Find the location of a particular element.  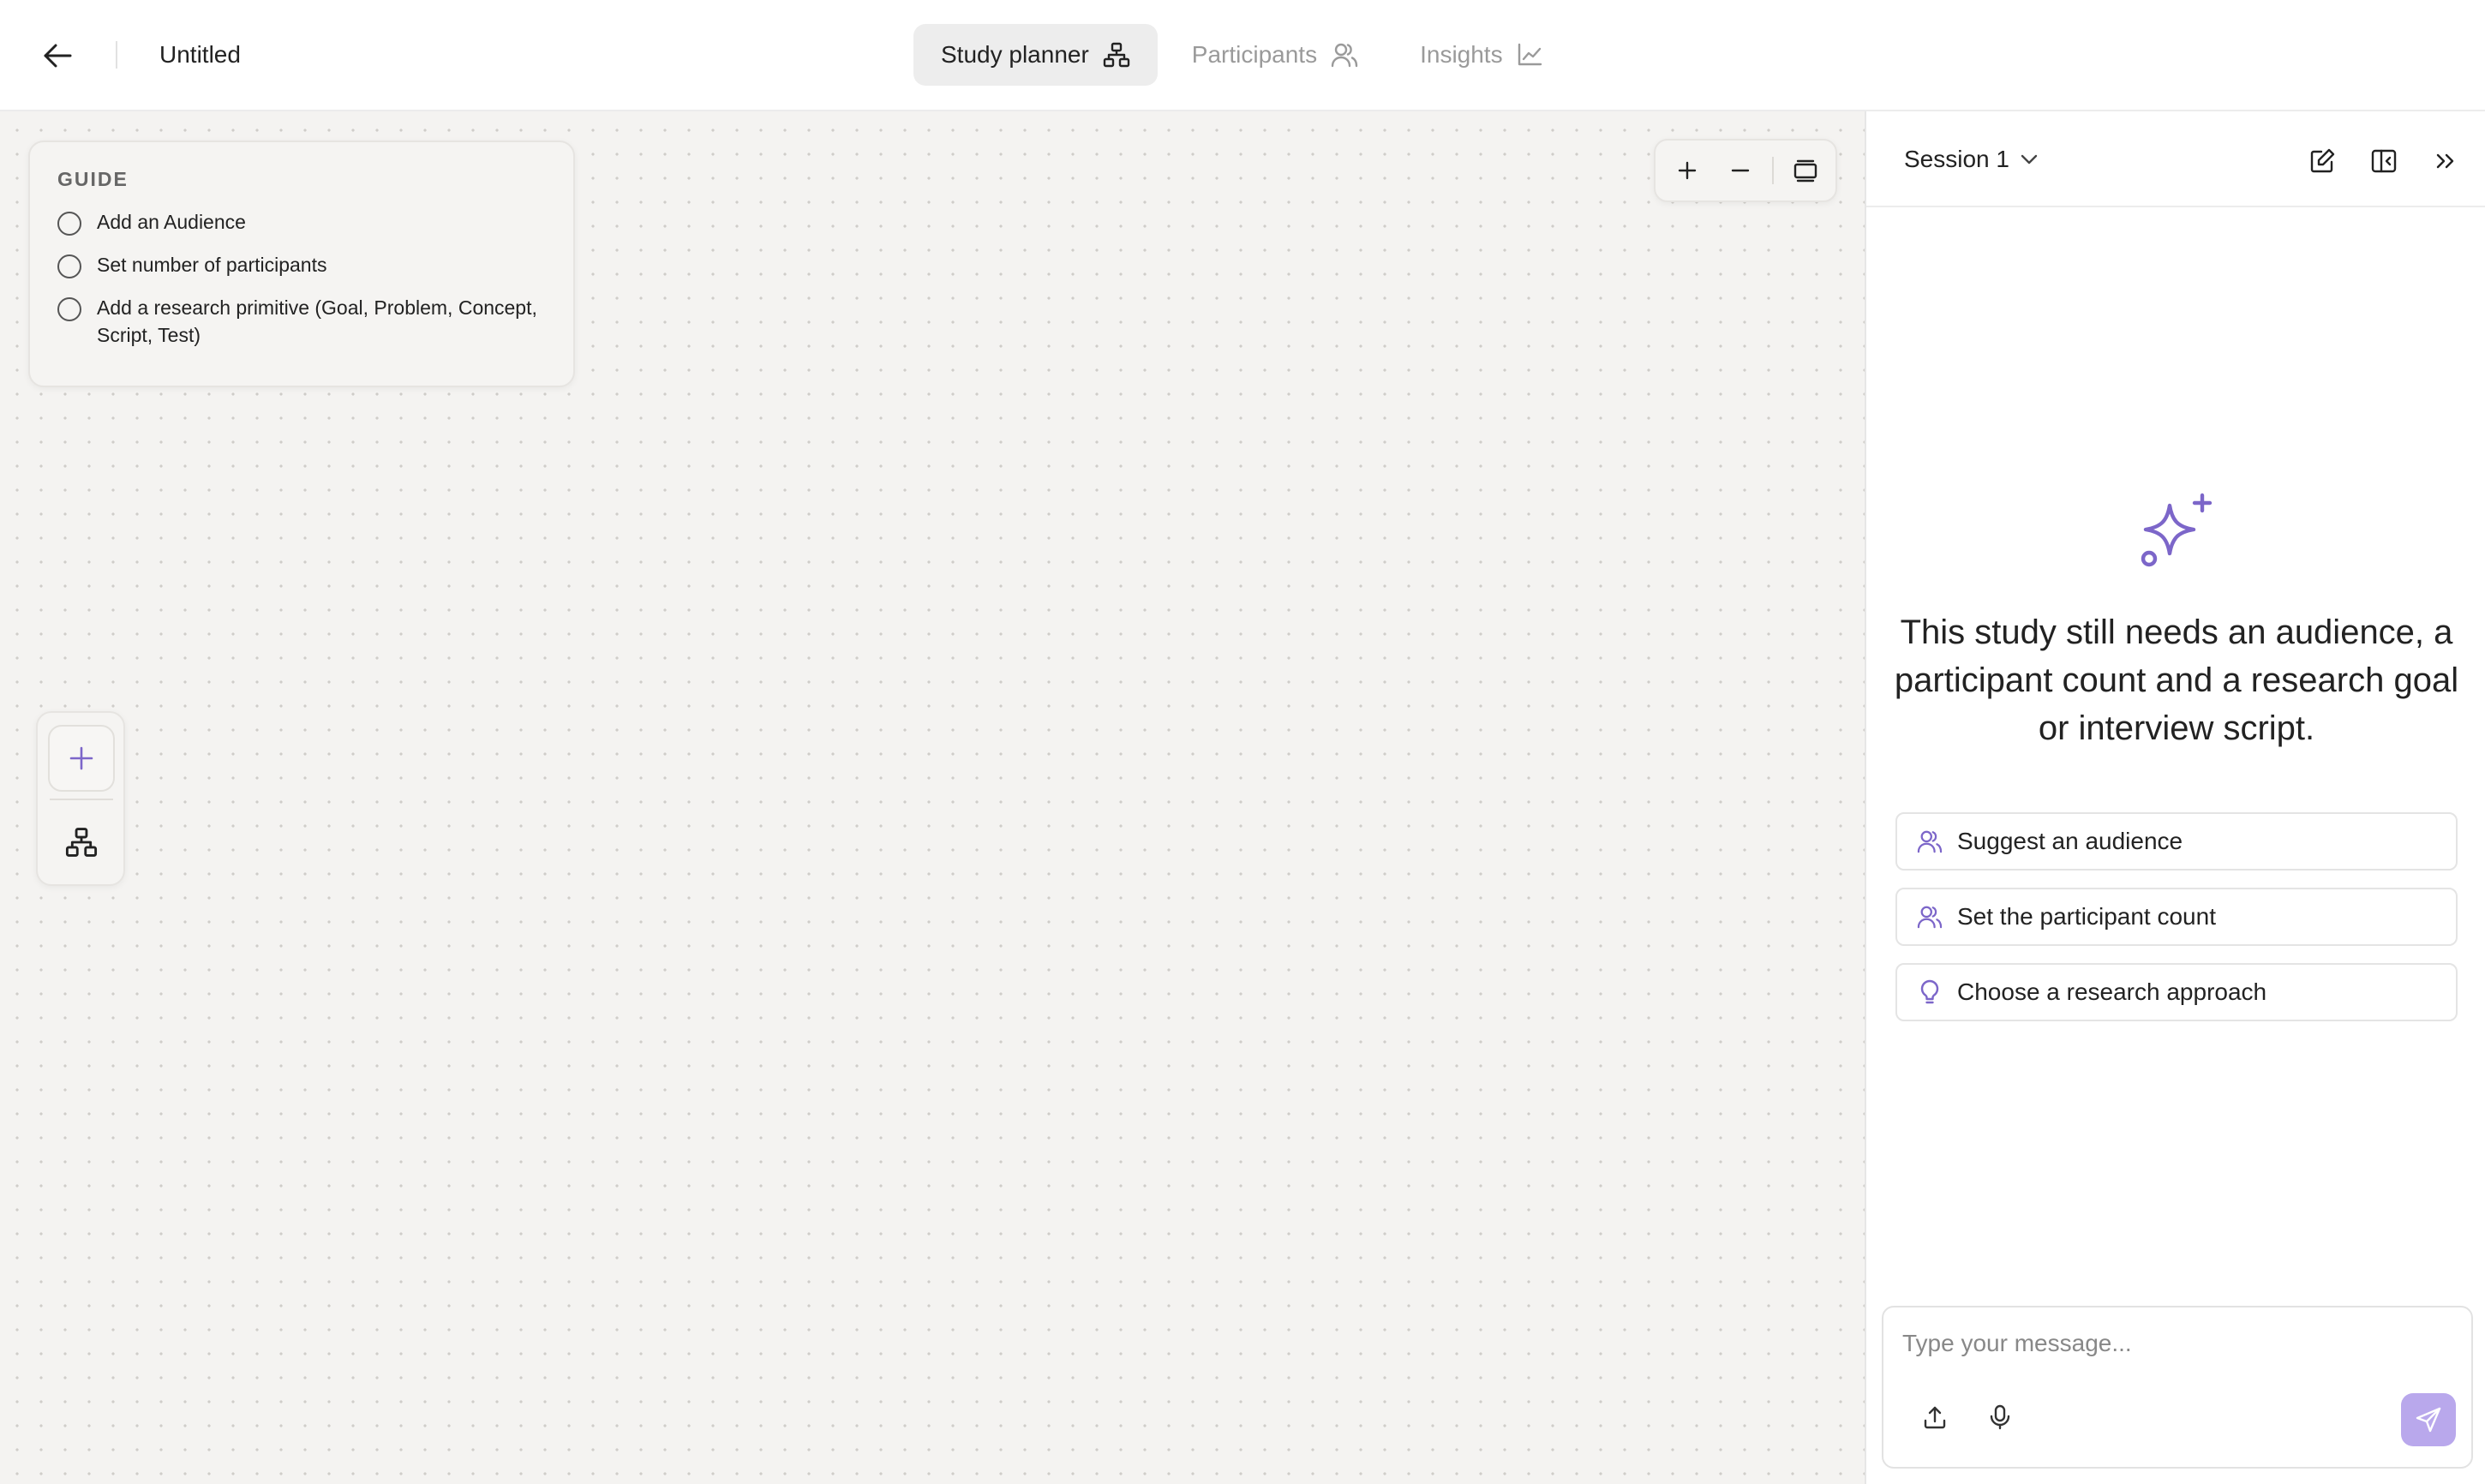

suggestion-suggest-audience: Suggest an audience is located at coordinates (2176, 841).